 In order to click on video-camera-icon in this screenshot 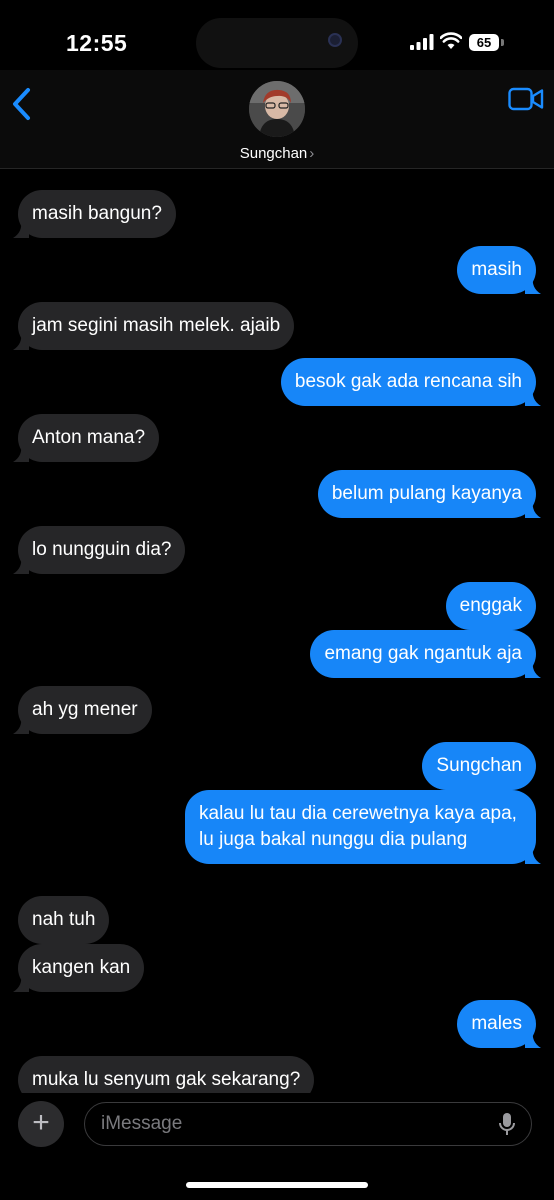, I will do `click(526, 99)`.